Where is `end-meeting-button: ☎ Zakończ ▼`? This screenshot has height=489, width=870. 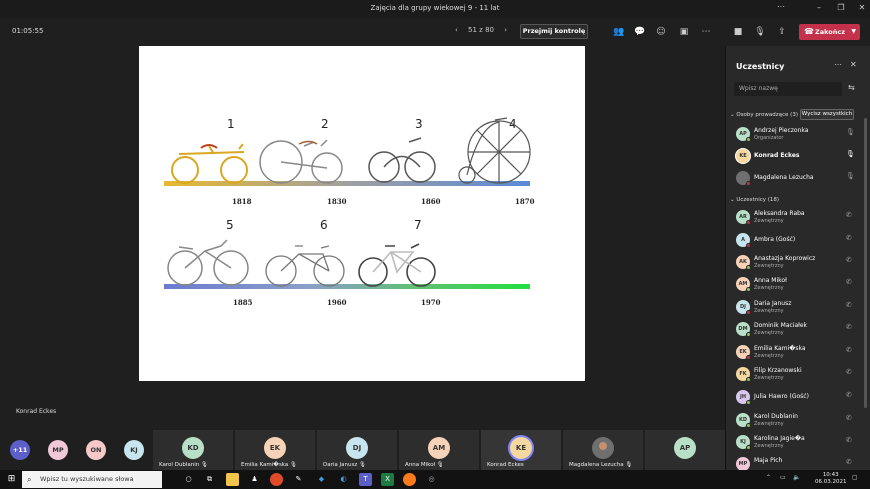
end-meeting-button: ☎ Zakończ ▼ is located at coordinates (829, 32).